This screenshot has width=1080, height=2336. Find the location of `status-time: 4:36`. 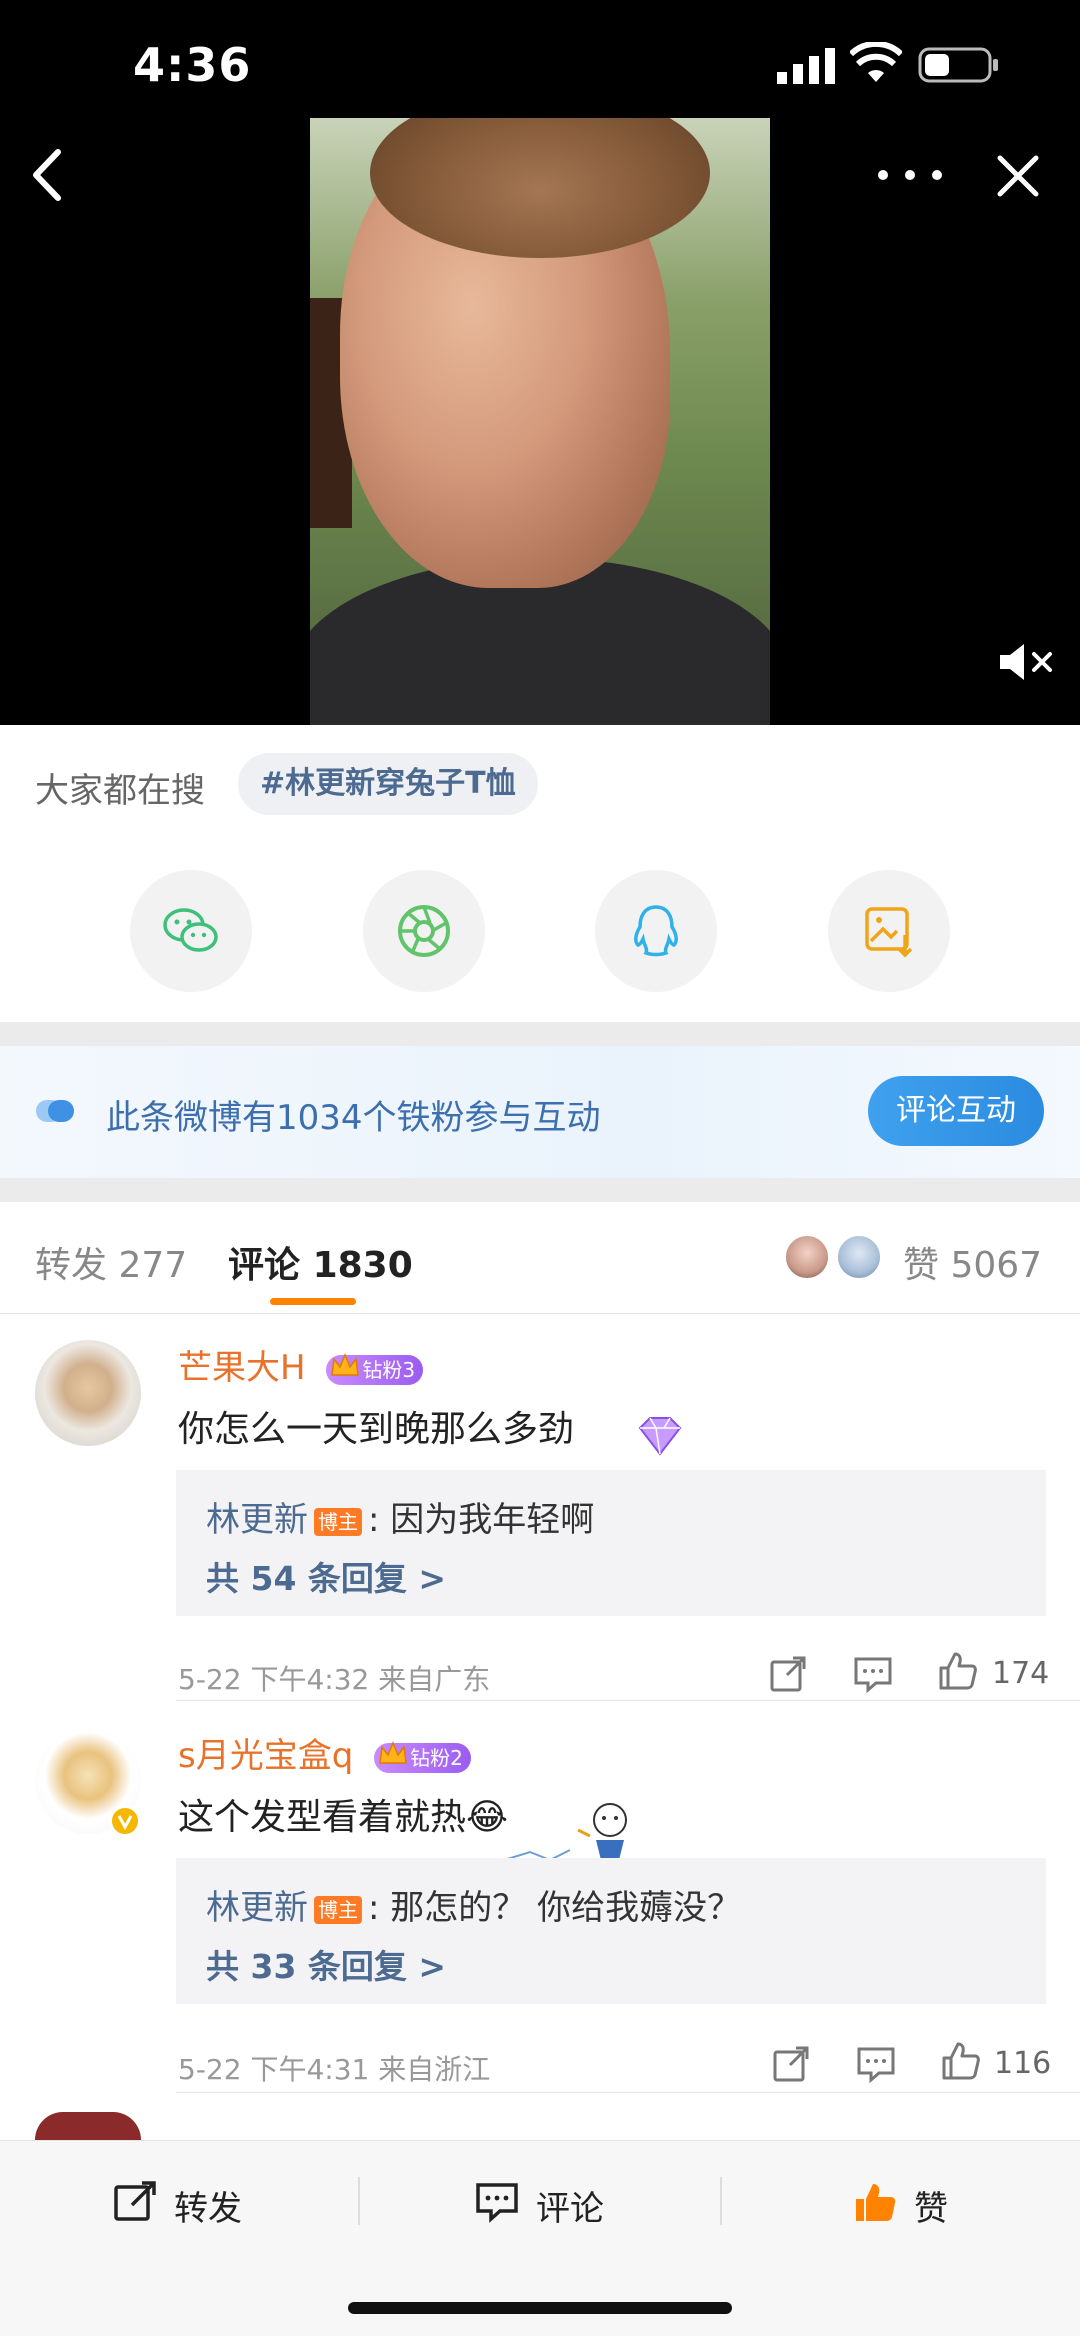

status-time: 4:36 is located at coordinates (192, 65).